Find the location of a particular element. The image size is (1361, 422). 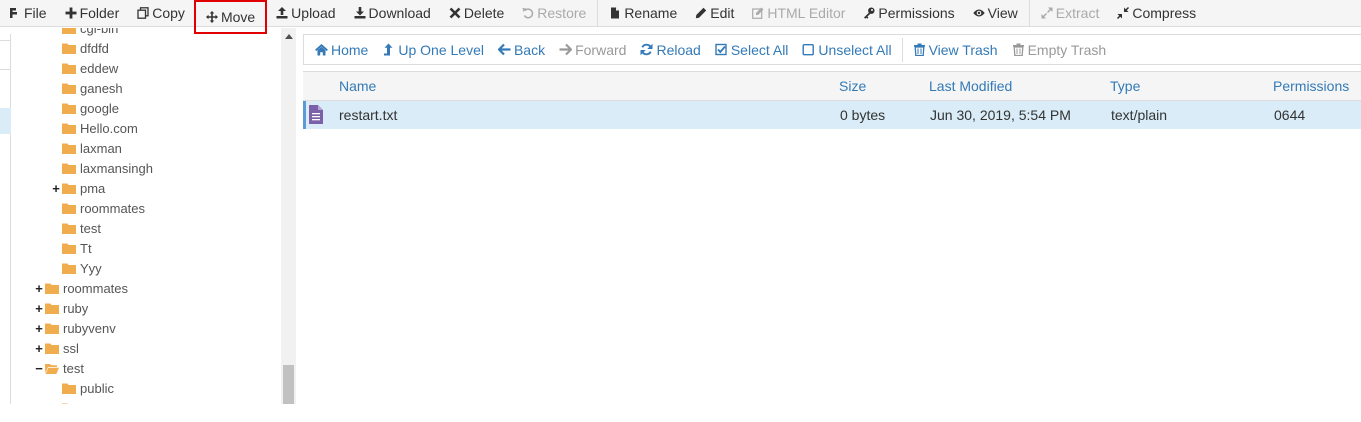

text-file-icon is located at coordinates (316, 114).